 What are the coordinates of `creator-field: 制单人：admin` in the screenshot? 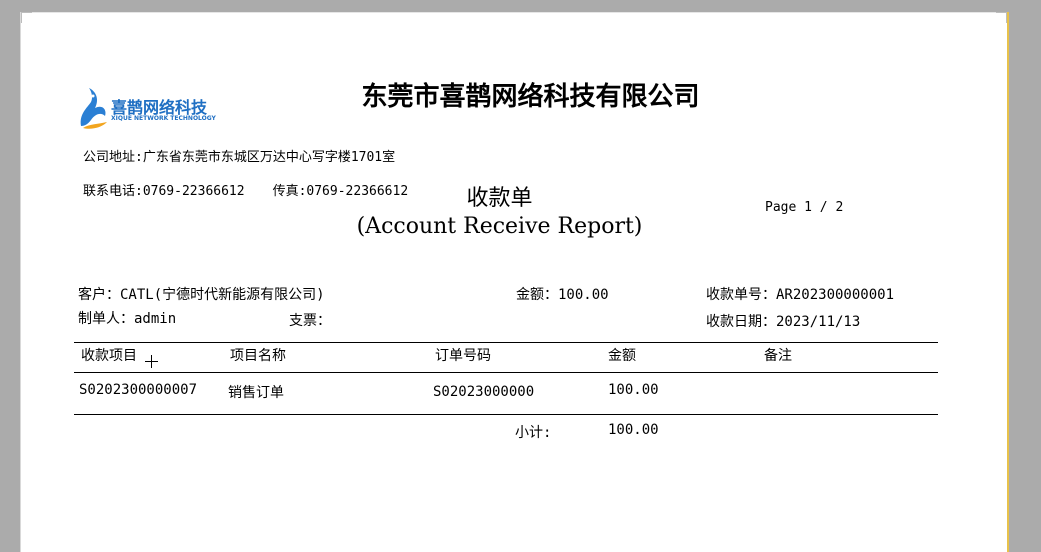 It's located at (127, 319).